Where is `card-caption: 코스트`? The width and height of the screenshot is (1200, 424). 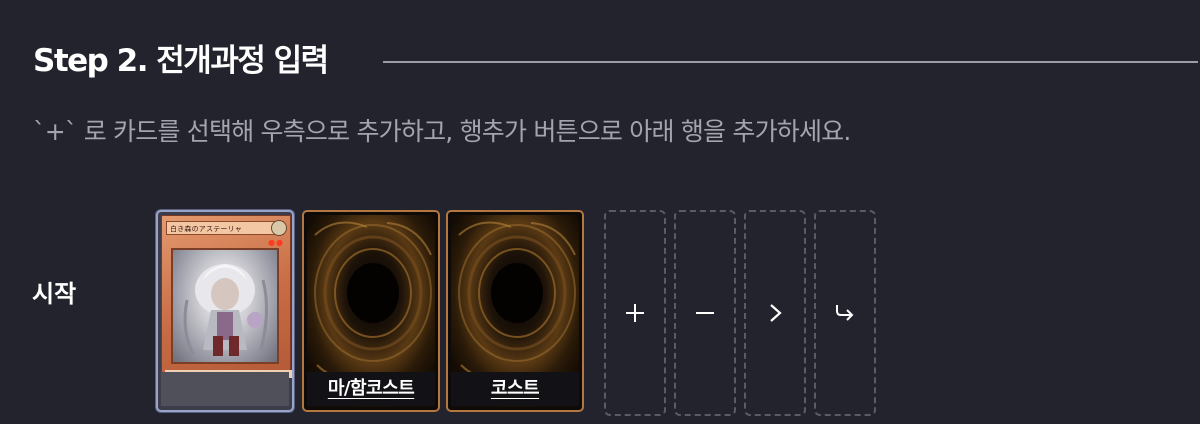
card-caption: 코스트 is located at coordinates (515, 389).